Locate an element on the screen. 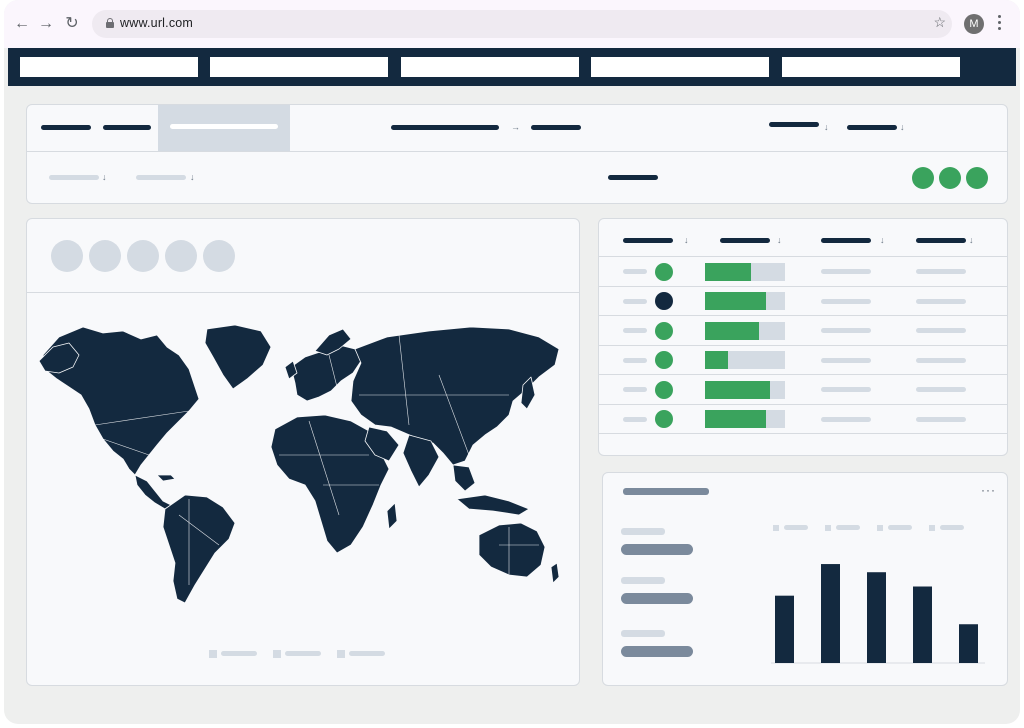  chart-card: ··· is located at coordinates (805, 579).